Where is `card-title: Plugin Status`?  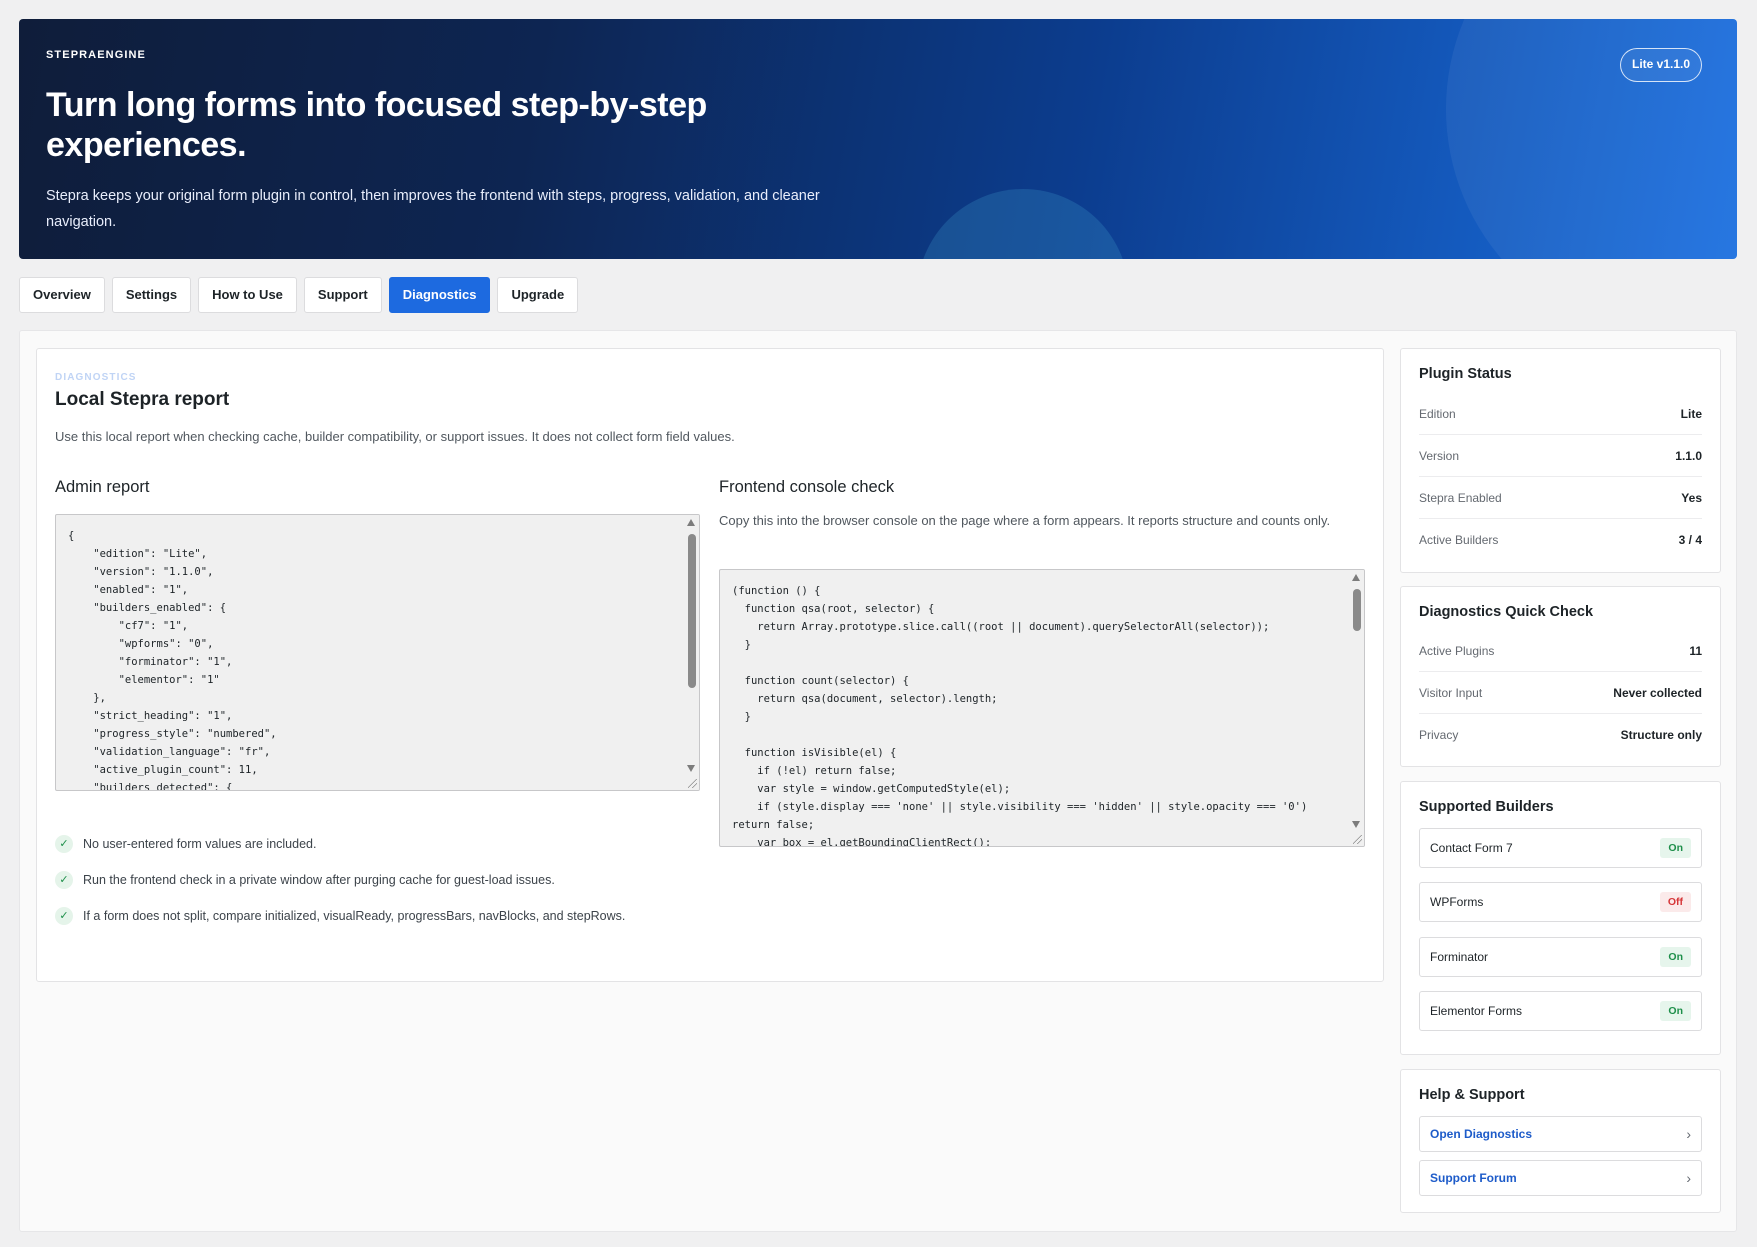
card-title: Plugin Status is located at coordinates (1465, 374).